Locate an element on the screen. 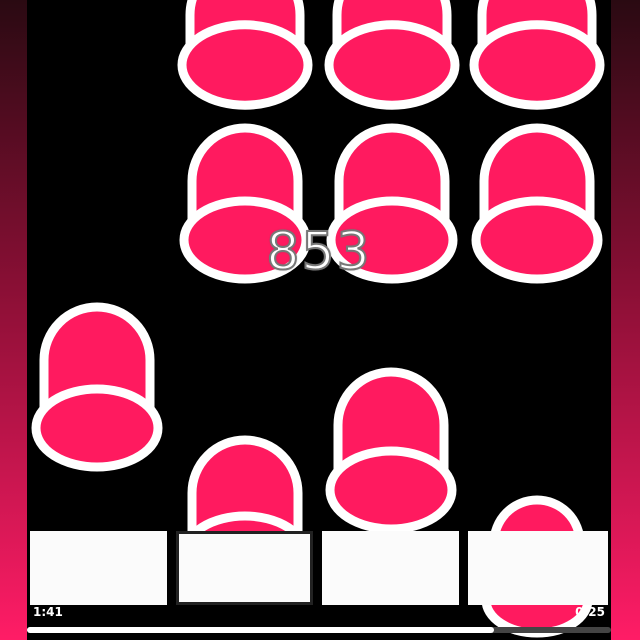  elapsed-time: 1:41 is located at coordinates (48, 612).